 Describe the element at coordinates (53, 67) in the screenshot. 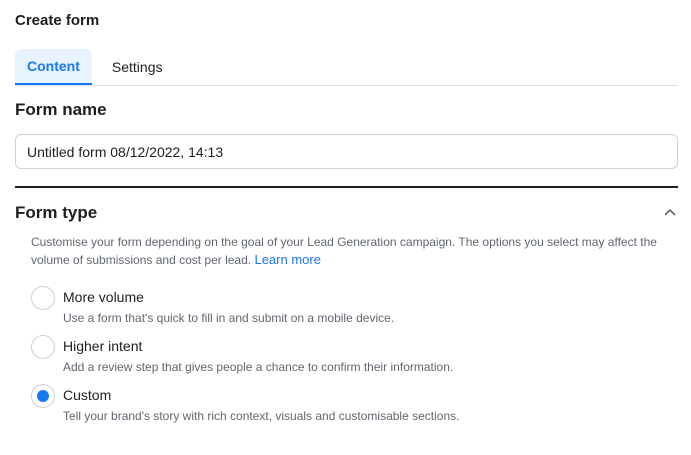

I see `tab-content: Content` at that location.